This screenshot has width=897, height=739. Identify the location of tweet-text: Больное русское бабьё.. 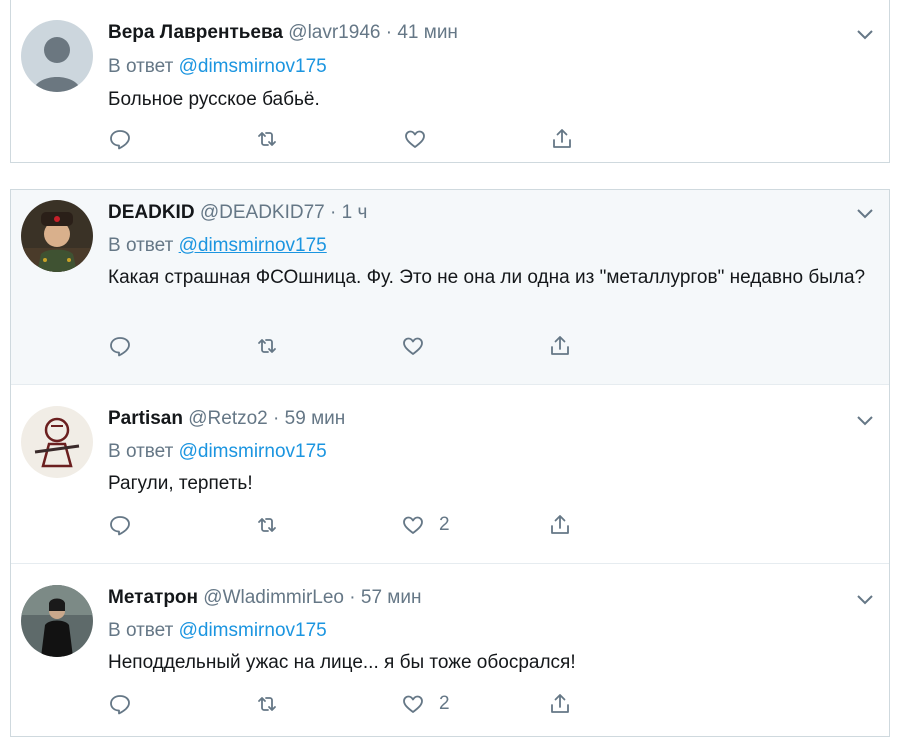
(214, 99).